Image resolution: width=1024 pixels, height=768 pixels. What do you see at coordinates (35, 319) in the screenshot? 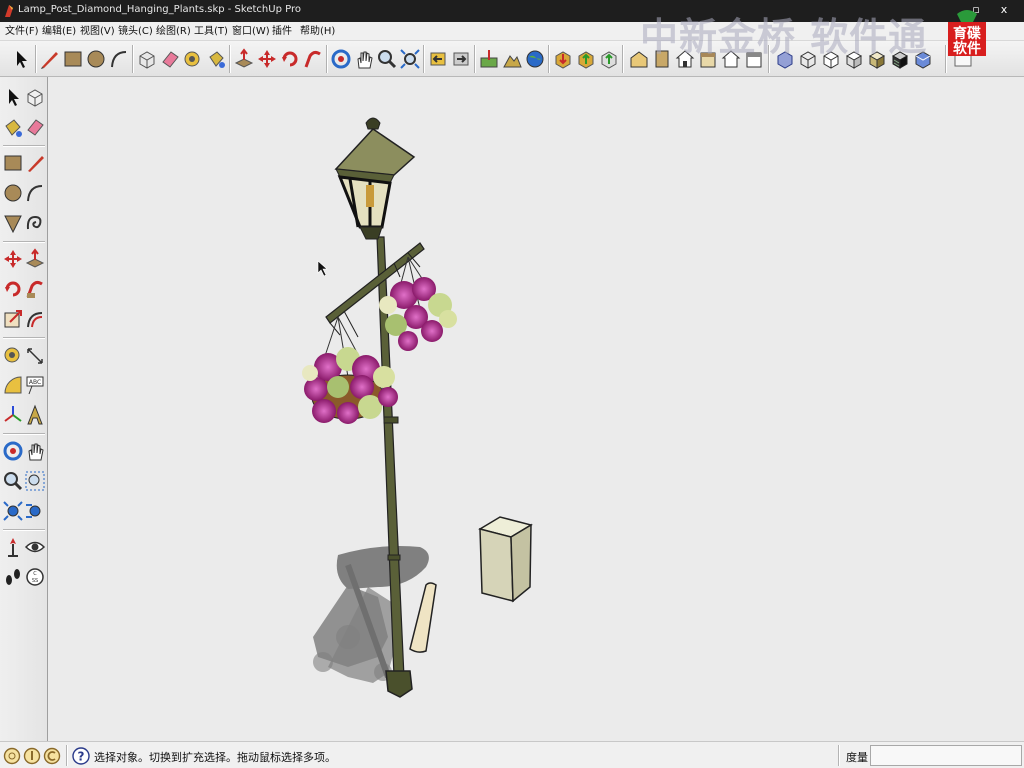
I see `offset-icon` at bounding box center [35, 319].